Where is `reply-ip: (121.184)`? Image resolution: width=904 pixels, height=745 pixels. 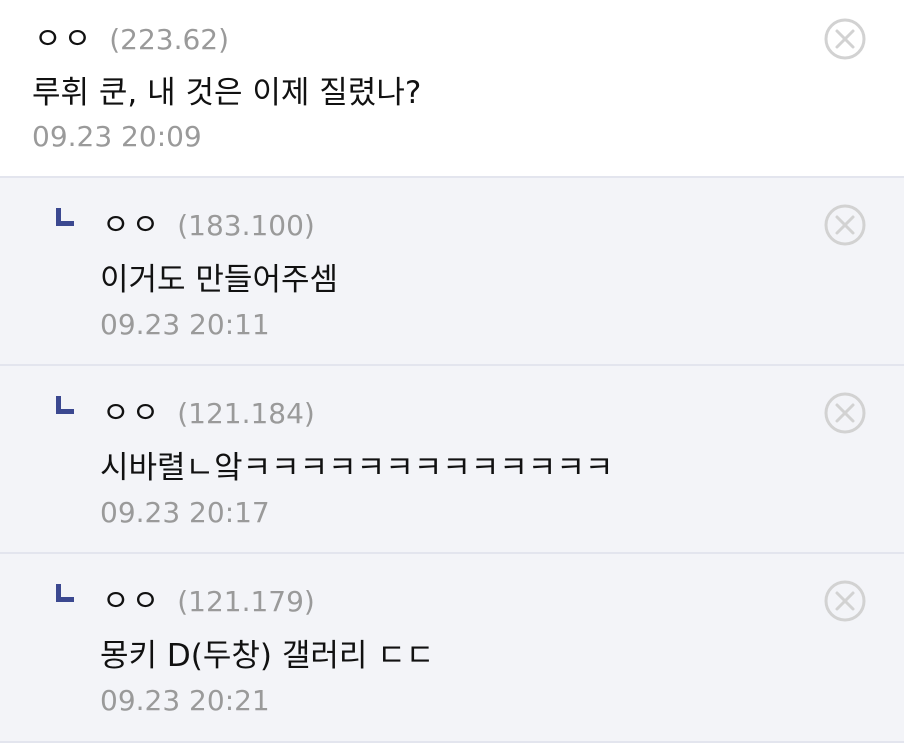 reply-ip: (121.184) is located at coordinates (246, 413).